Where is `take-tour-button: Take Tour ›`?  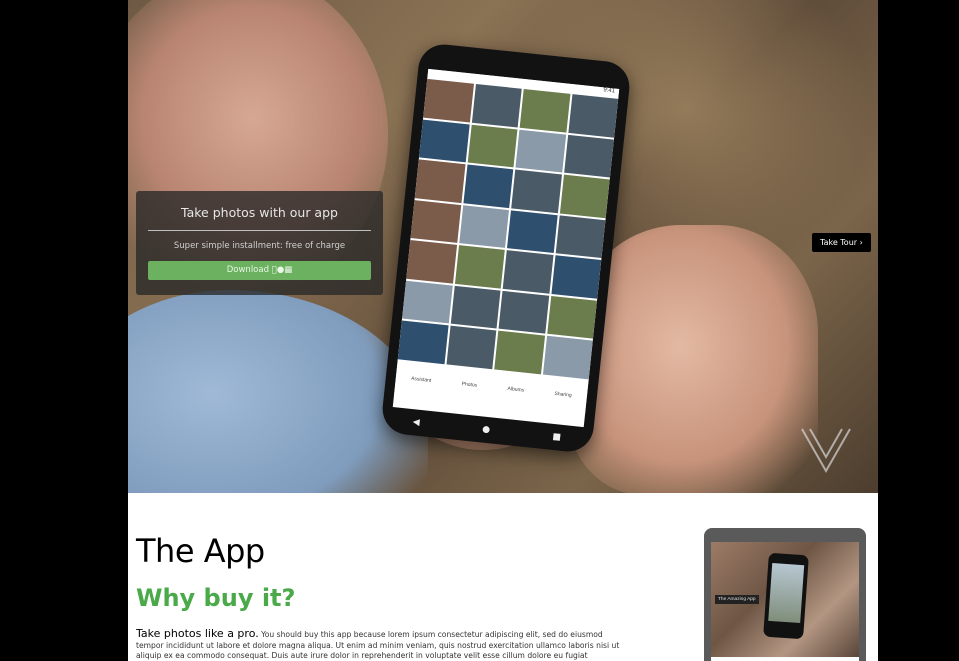
take-tour-button: Take Tour › is located at coordinates (841, 242).